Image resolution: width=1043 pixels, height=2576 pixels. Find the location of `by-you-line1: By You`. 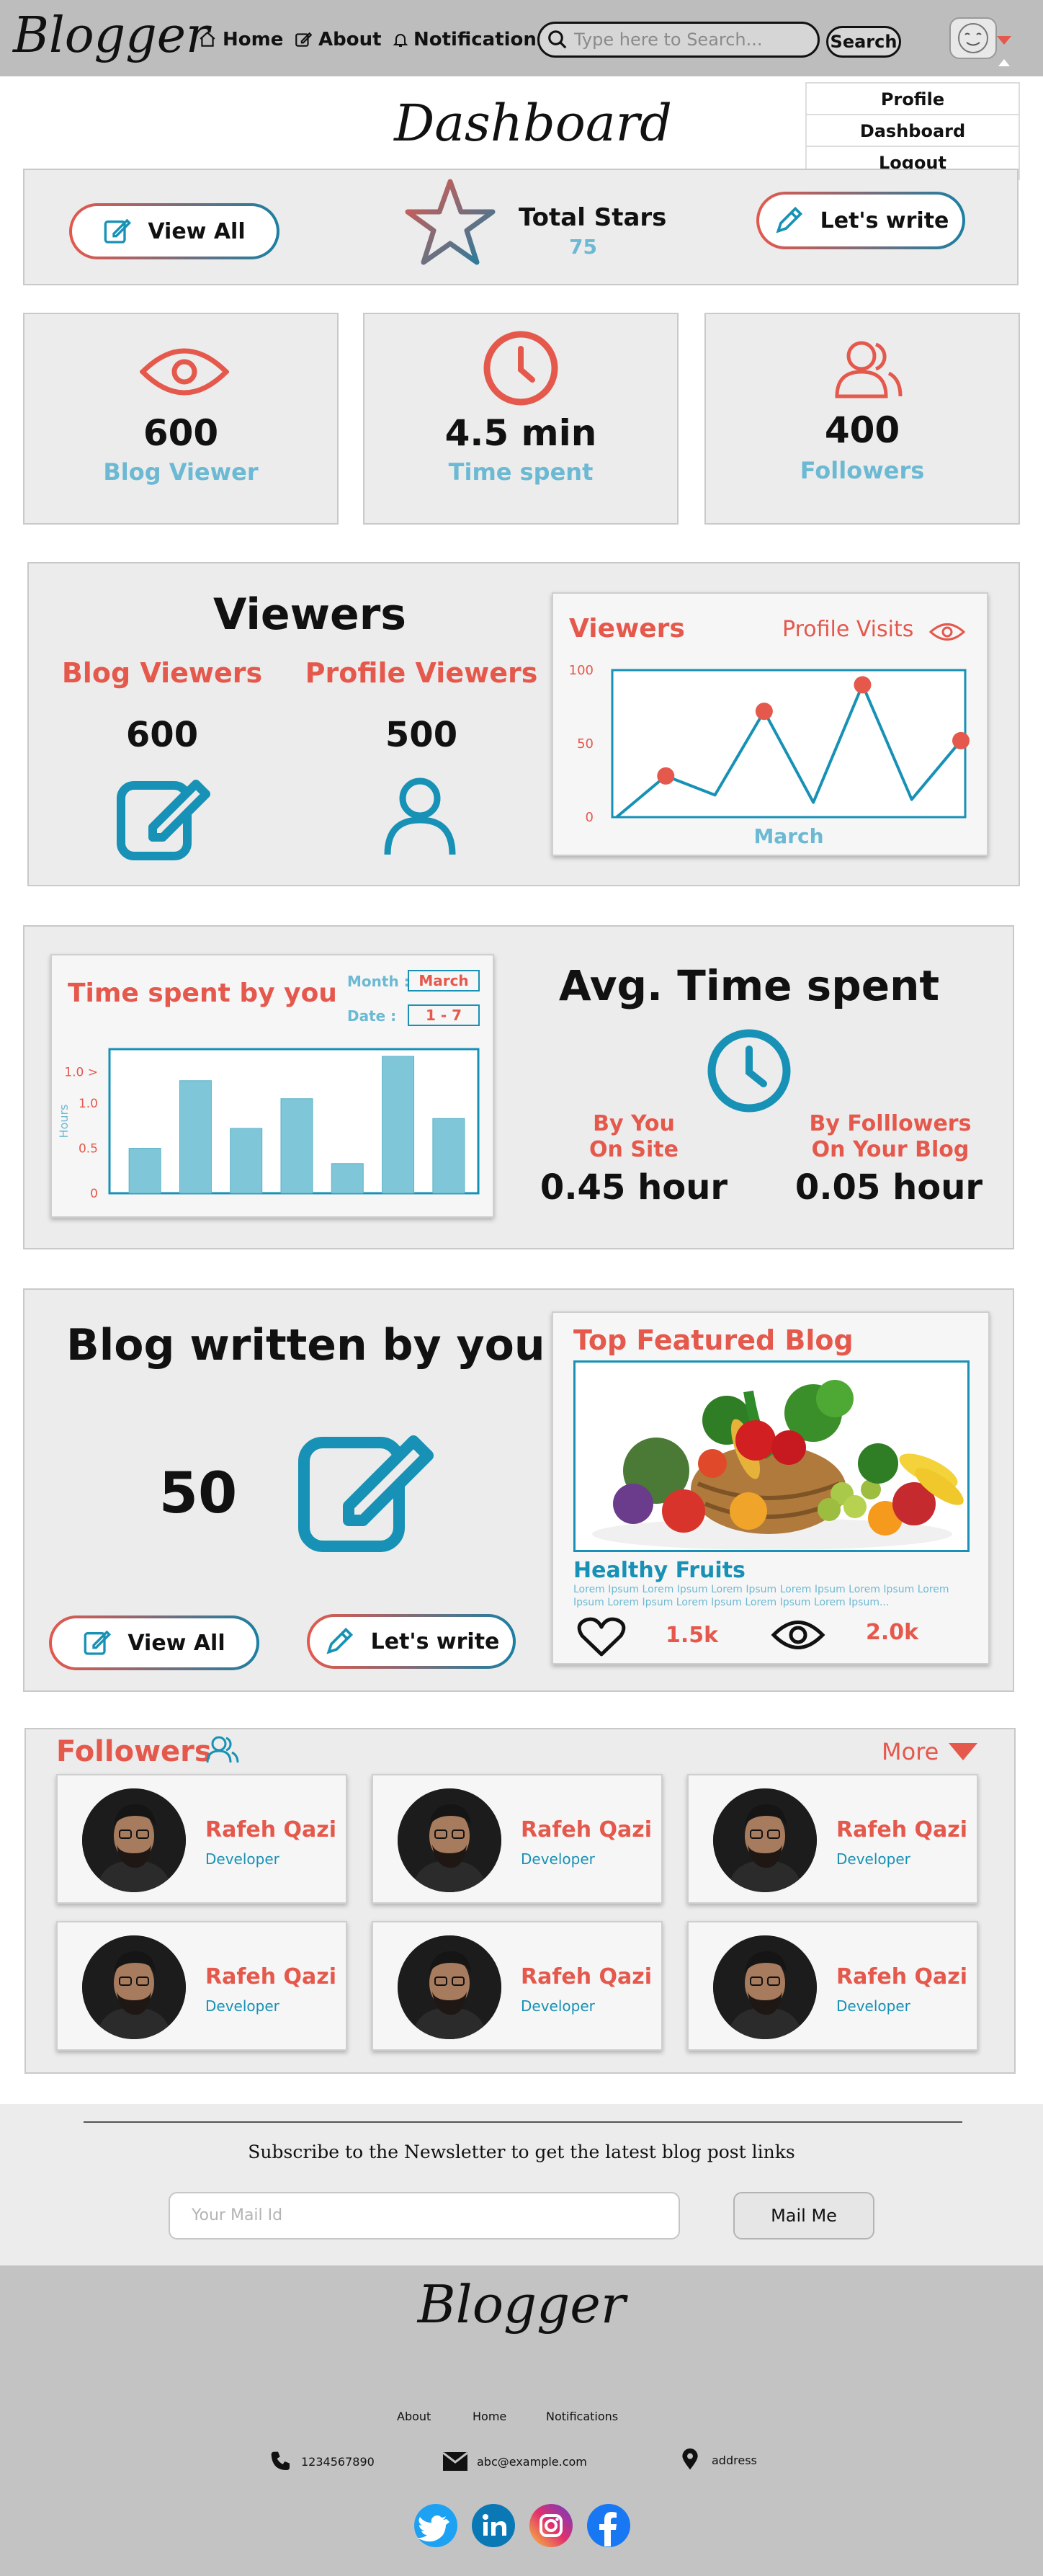

by-you-line1: By You is located at coordinates (634, 1123).